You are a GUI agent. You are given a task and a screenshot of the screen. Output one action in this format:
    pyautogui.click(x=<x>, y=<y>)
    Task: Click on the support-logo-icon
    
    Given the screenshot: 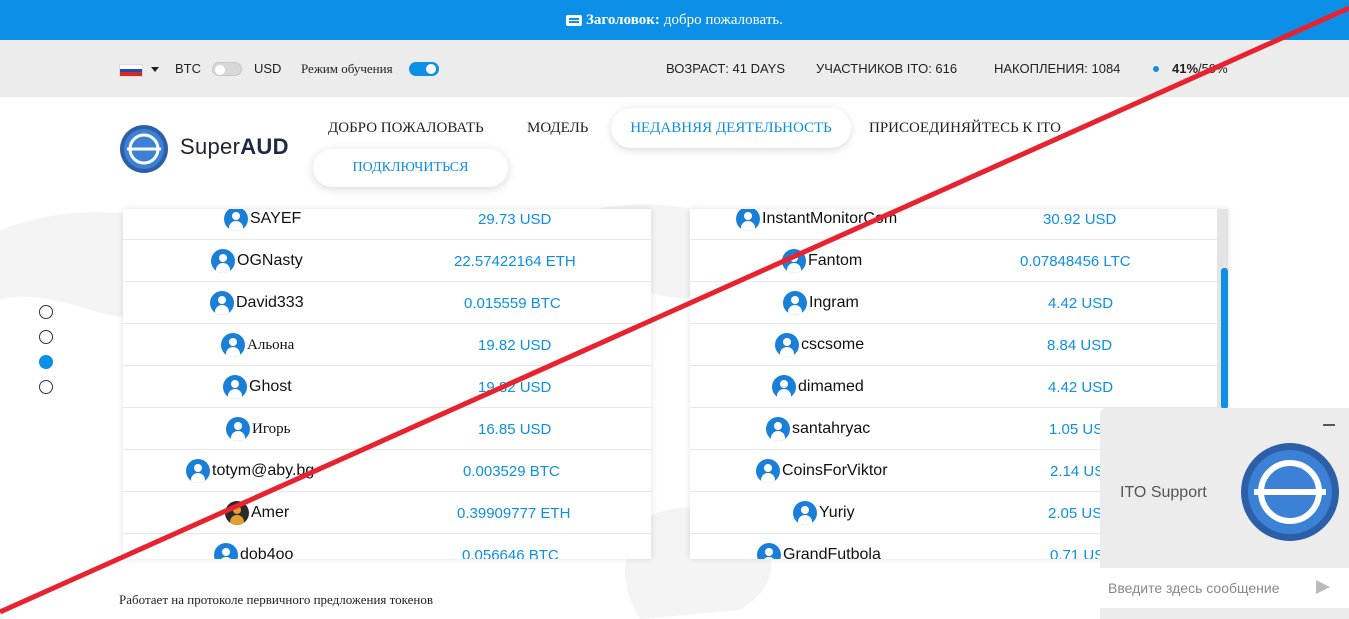 What is the action you would take?
    pyautogui.click(x=1290, y=492)
    